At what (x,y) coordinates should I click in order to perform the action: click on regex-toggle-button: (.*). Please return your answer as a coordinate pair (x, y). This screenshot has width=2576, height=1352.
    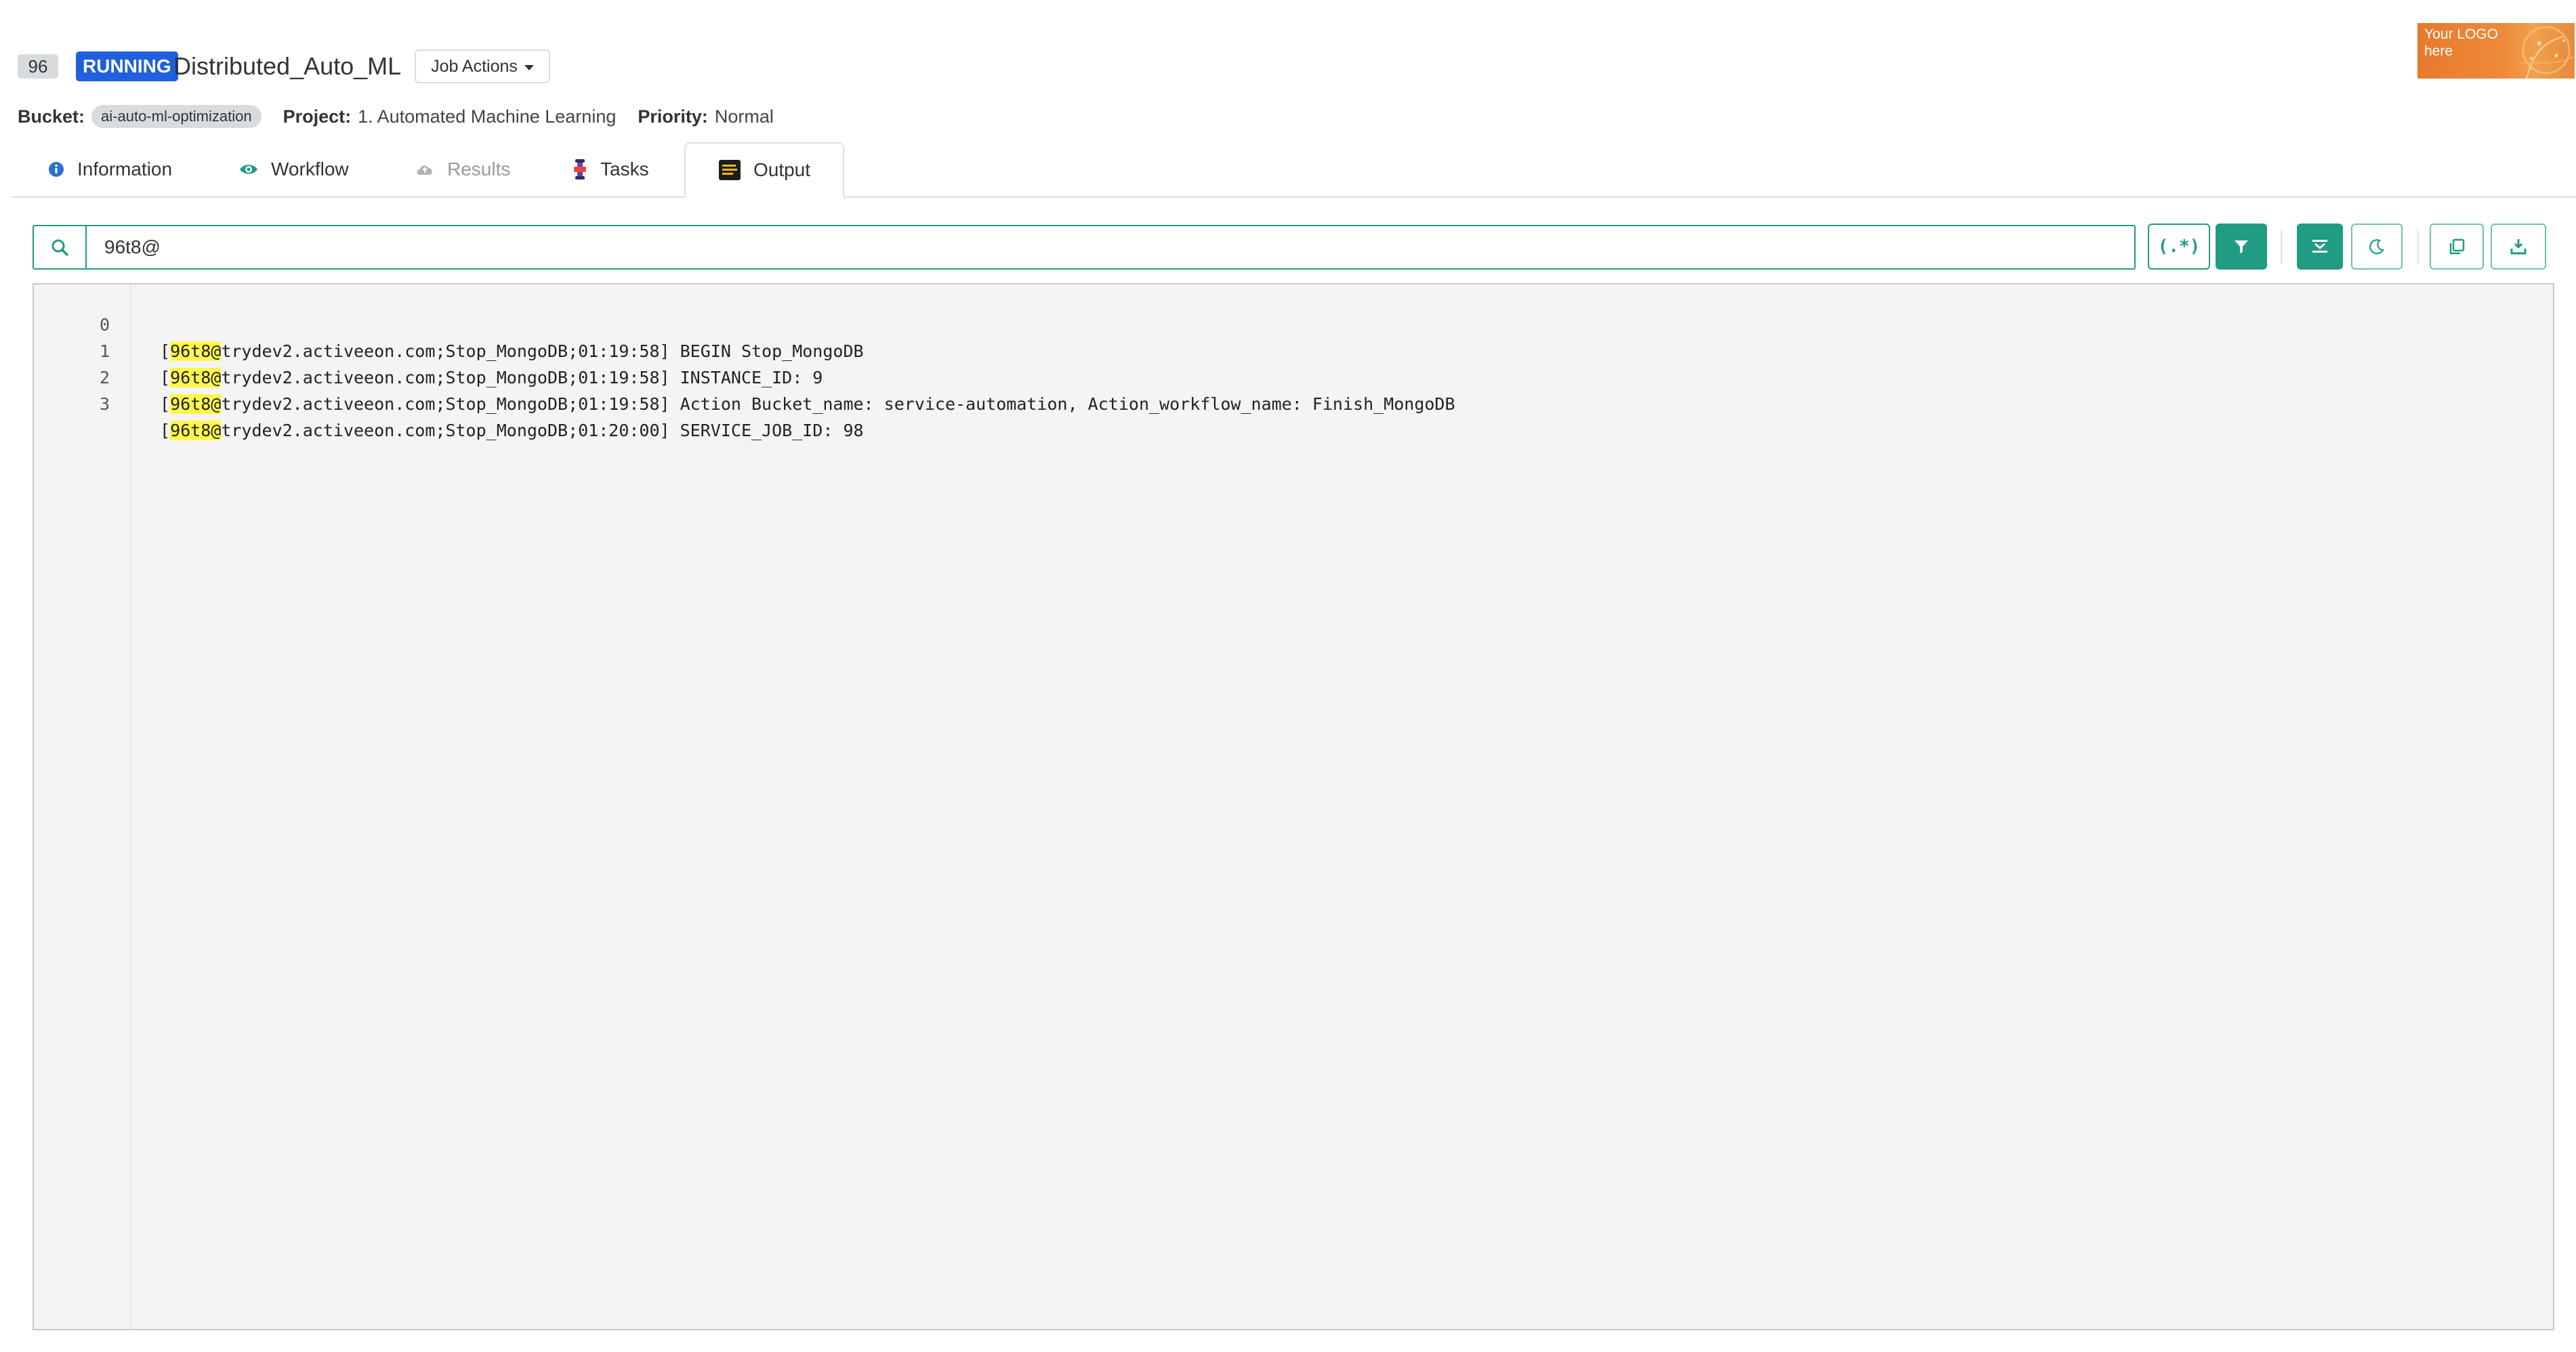
    Looking at the image, I should click on (2179, 247).